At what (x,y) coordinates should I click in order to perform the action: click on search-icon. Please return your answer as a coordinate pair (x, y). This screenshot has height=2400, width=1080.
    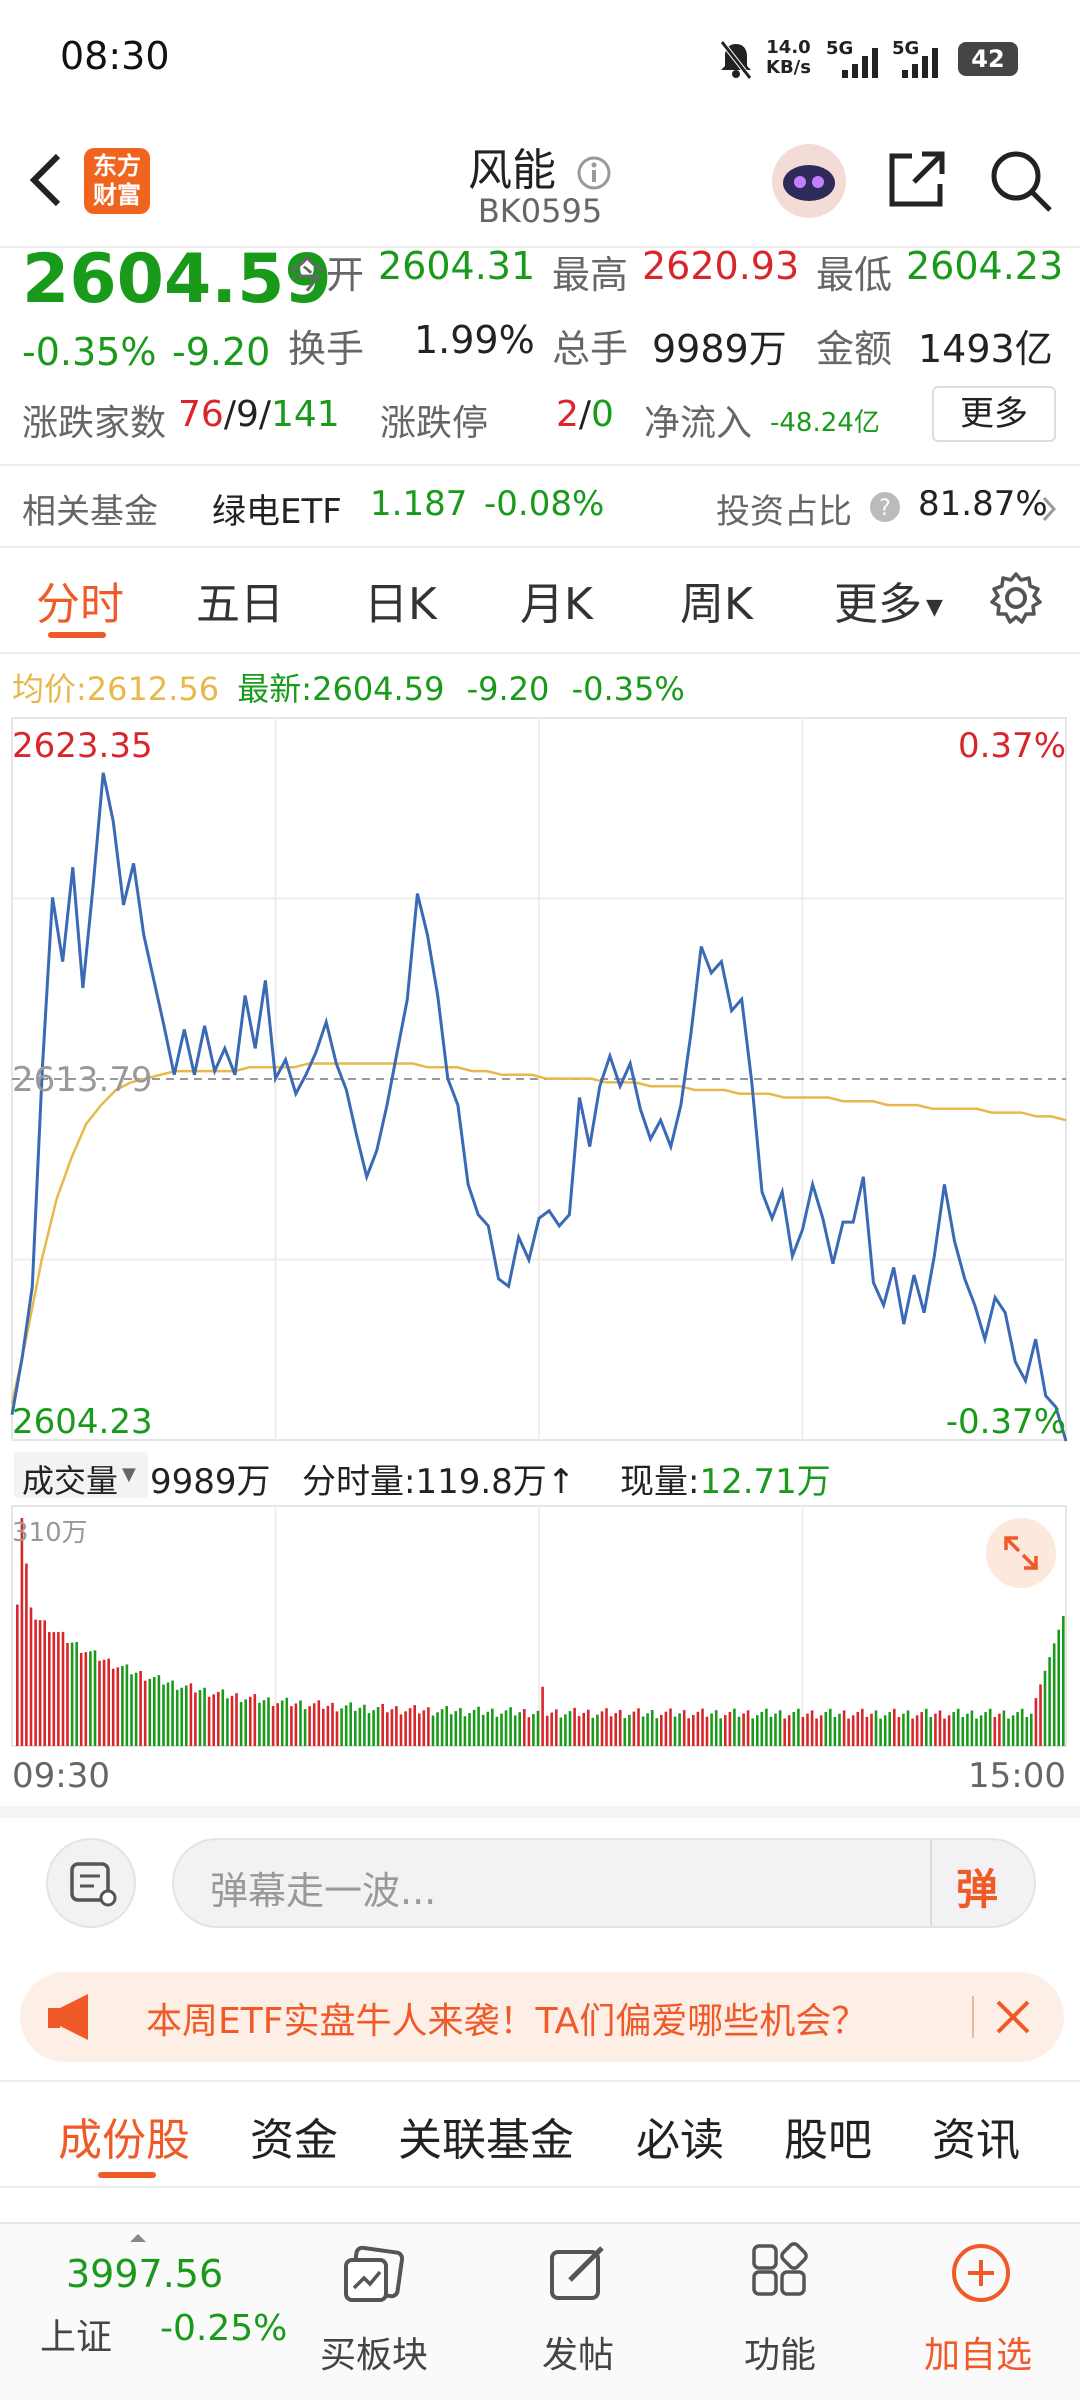
    Looking at the image, I should click on (1021, 181).